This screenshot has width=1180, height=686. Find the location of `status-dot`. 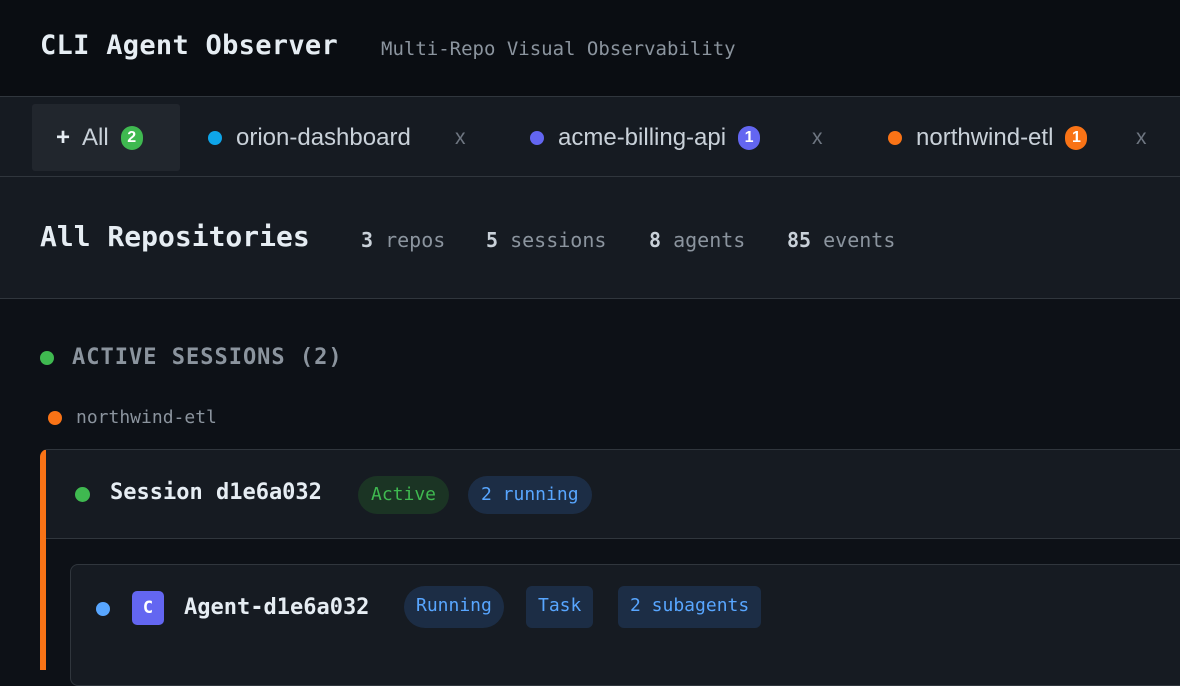

status-dot is located at coordinates (47, 357).